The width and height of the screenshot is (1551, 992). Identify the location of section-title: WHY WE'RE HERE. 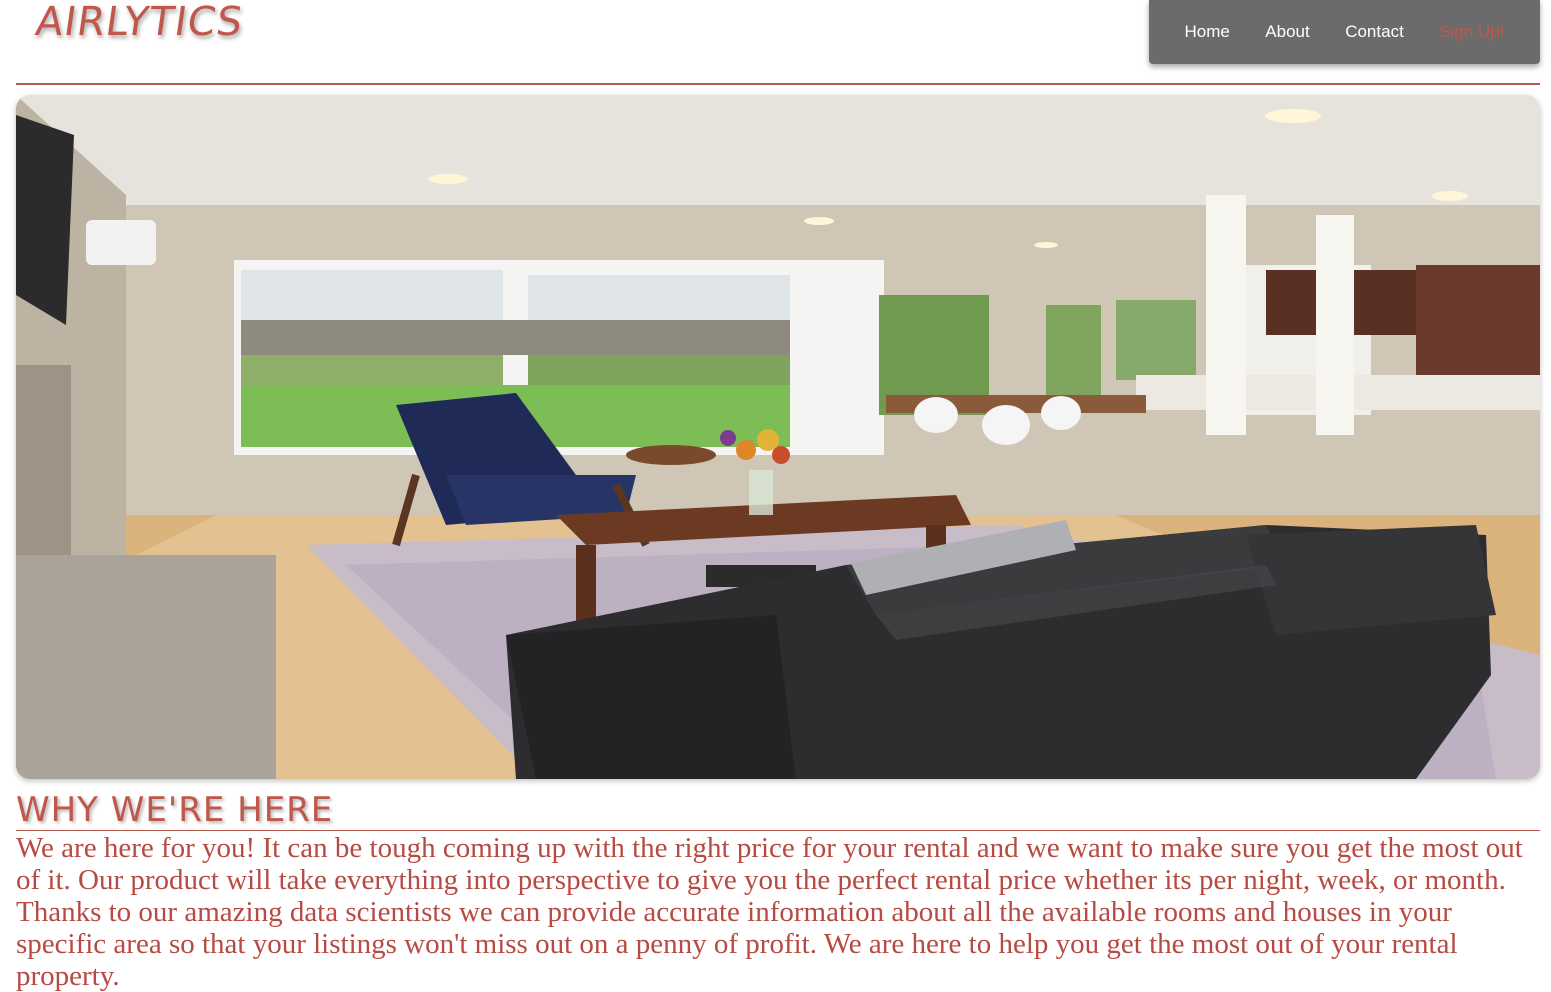
(175, 810).